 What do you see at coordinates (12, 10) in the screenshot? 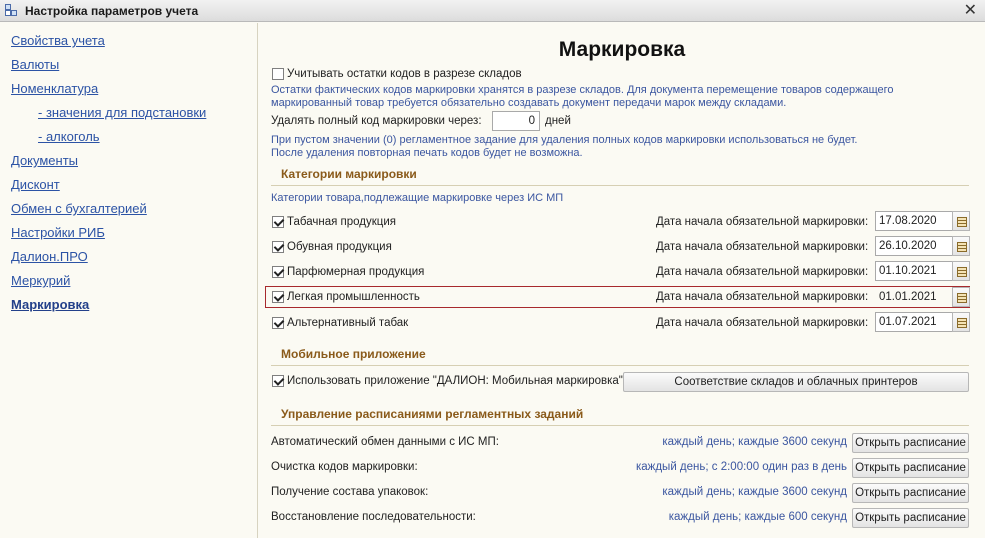
I see `settings-app-icon` at bounding box center [12, 10].